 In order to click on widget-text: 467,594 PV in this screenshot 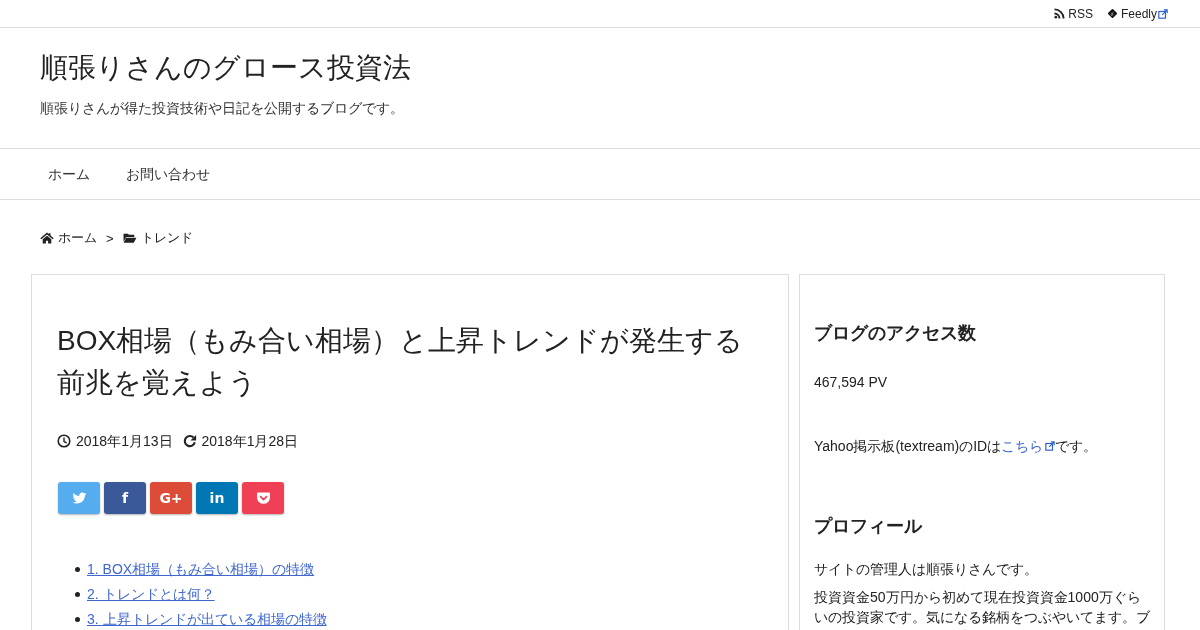, I will do `click(851, 382)`.